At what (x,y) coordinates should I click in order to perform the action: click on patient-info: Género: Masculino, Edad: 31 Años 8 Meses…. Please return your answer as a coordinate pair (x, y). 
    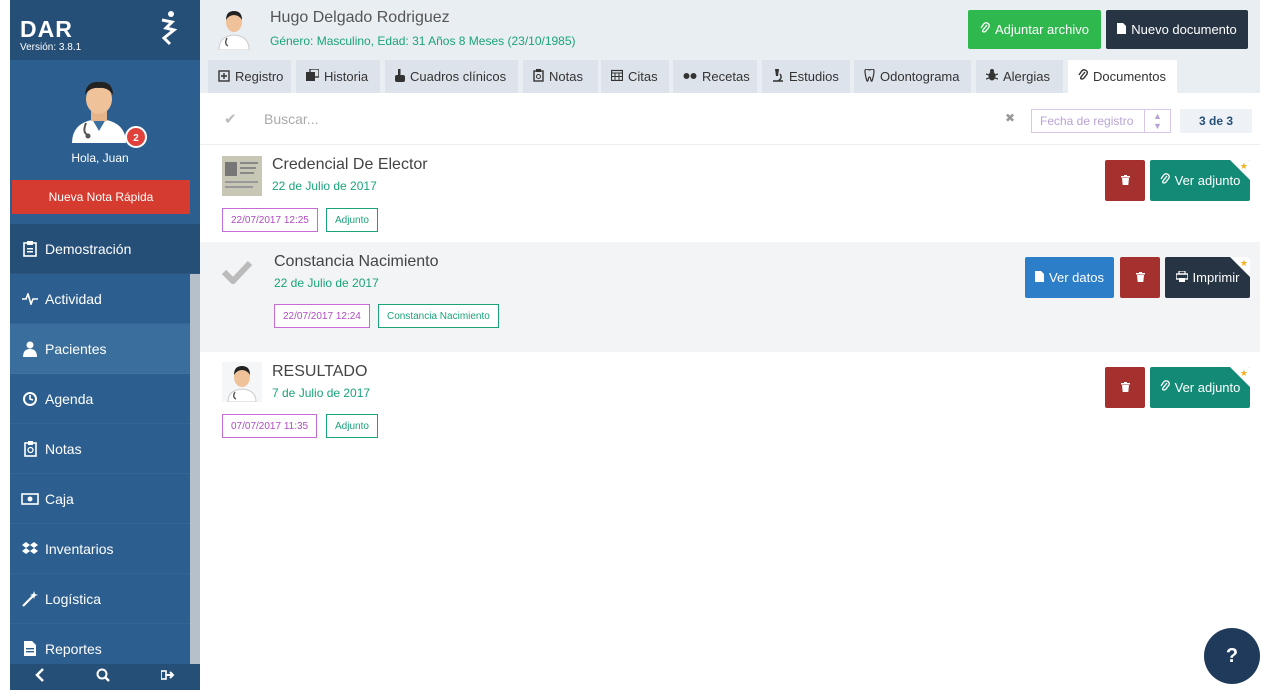
    Looking at the image, I should click on (423, 41).